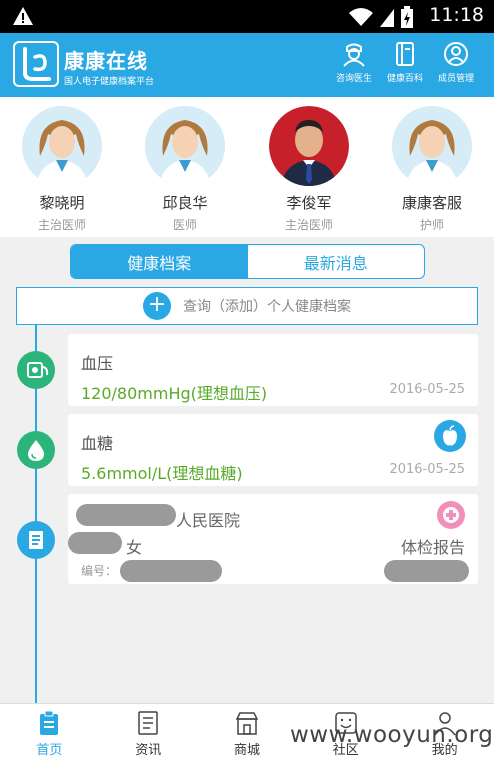  Describe the element at coordinates (273, 539) in the screenshot. I see `exam-report-card: 人民医院 女 体检报告 编号：` at that location.